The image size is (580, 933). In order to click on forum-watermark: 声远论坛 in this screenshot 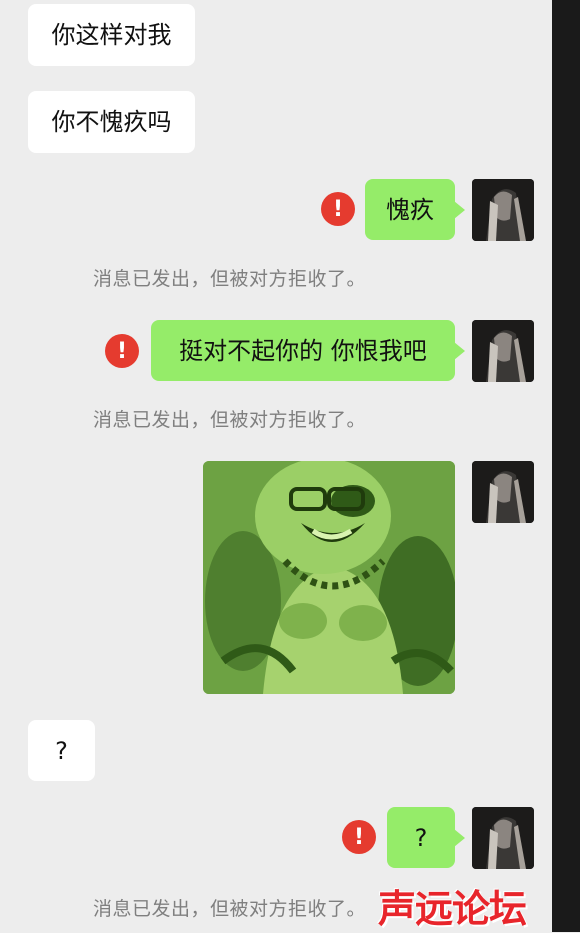, I will do `click(452, 909)`.